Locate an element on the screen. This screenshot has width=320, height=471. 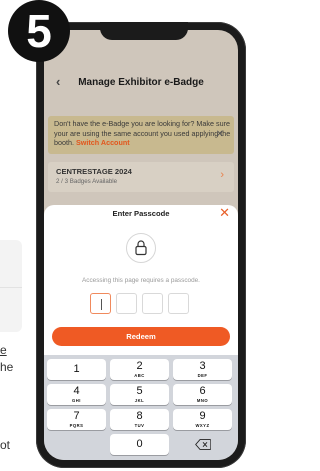
key-digit: 7 is located at coordinates (76, 416).